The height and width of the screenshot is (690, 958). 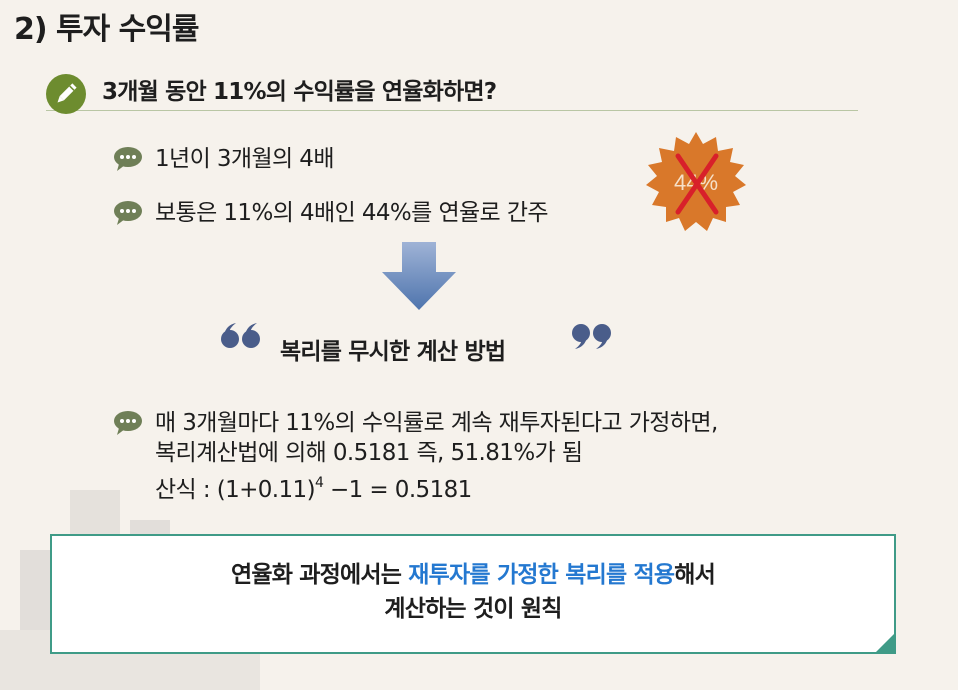 What do you see at coordinates (696, 181) in the screenshot?
I see `rejected-stamp: 44%` at bounding box center [696, 181].